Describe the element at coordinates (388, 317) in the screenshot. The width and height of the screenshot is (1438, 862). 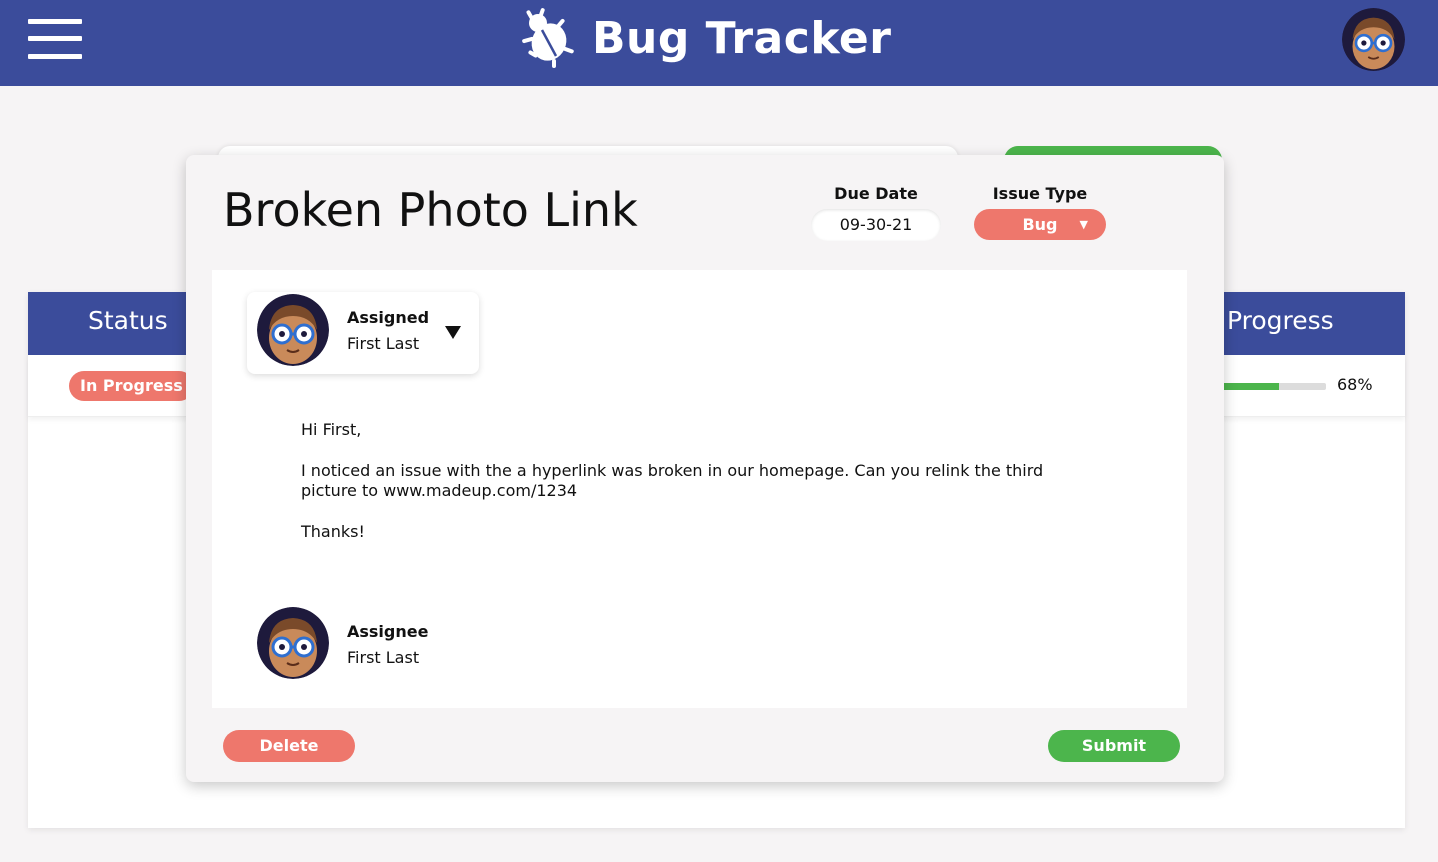
I see `assigned-label: Assigned` at that location.